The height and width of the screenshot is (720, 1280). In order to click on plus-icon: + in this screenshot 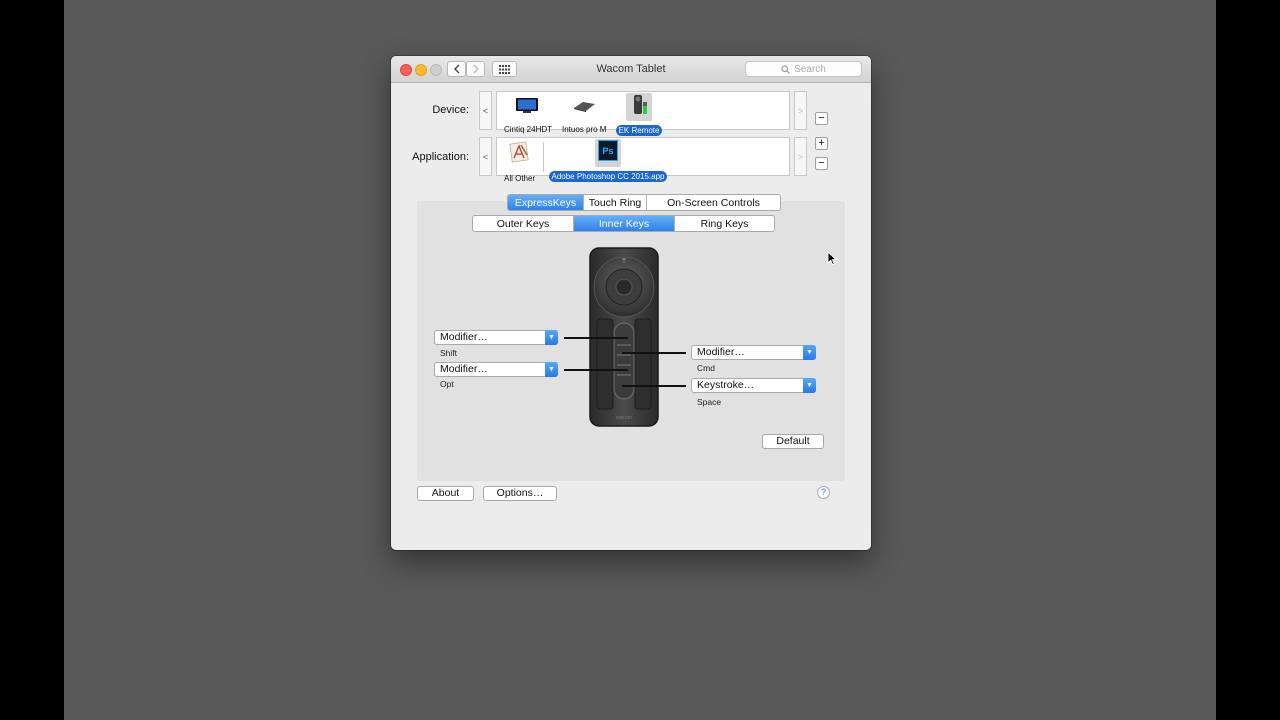, I will do `click(821, 143)`.